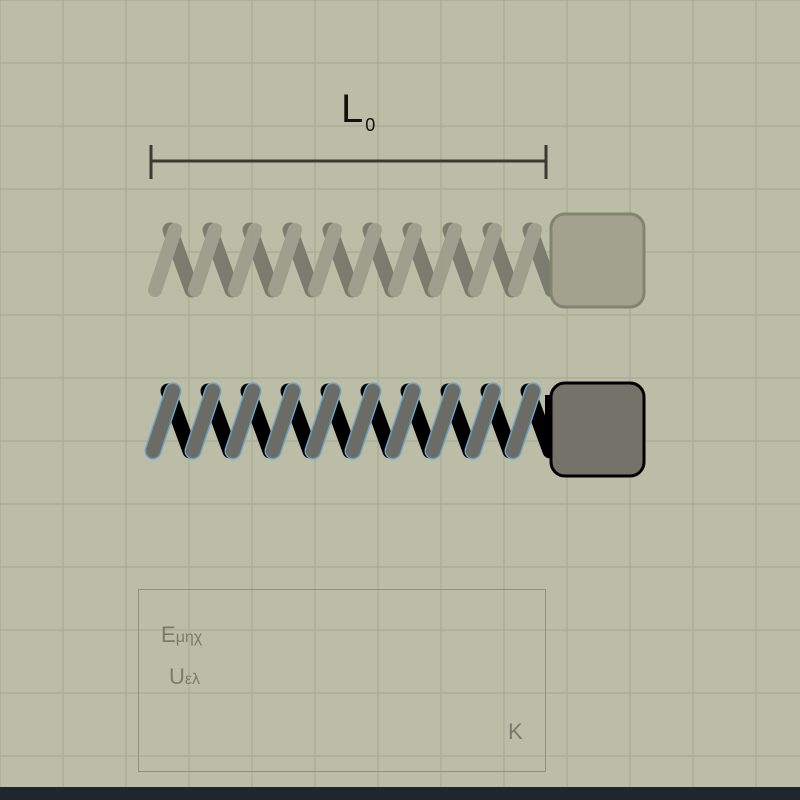 This screenshot has width=800, height=800. What do you see at coordinates (342, 680) in the screenshot?
I see `energy-panel: Eμηχ Uελ K` at bounding box center [342, 680].